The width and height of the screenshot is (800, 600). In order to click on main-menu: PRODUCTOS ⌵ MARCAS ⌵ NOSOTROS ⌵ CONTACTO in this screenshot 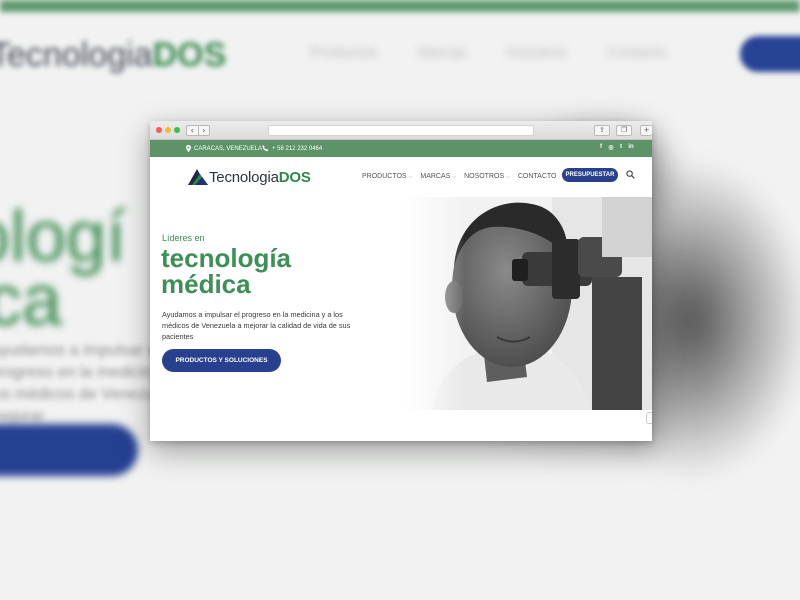, I will do `click(459, 176)`.